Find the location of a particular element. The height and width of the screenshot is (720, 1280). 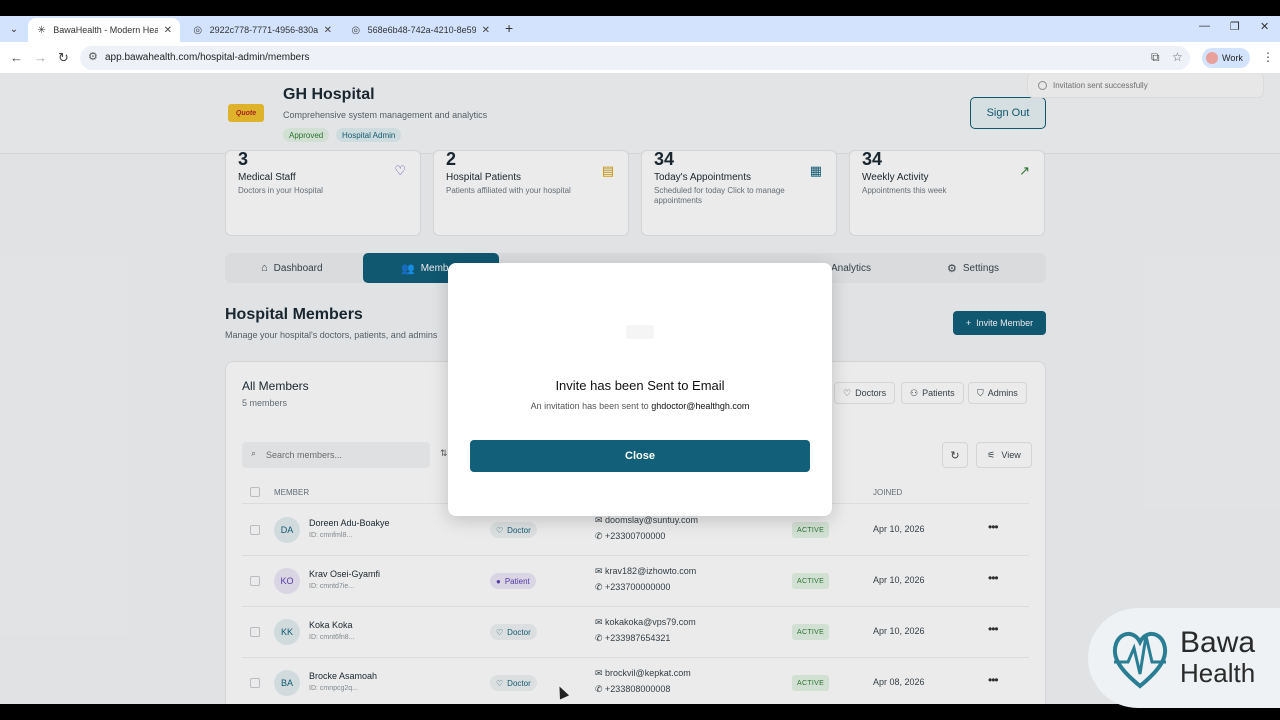

new-tab-plus-icon: + is located at coordinates (509, 28).